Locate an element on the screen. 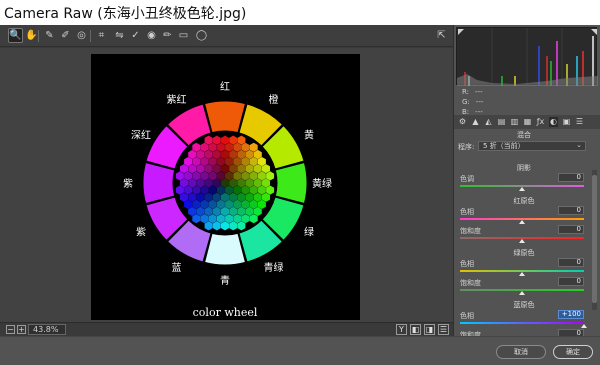 This screenshot has width=600, height=365. red-eye-tool-icon: ◉ is located at coordinates (151, 35).